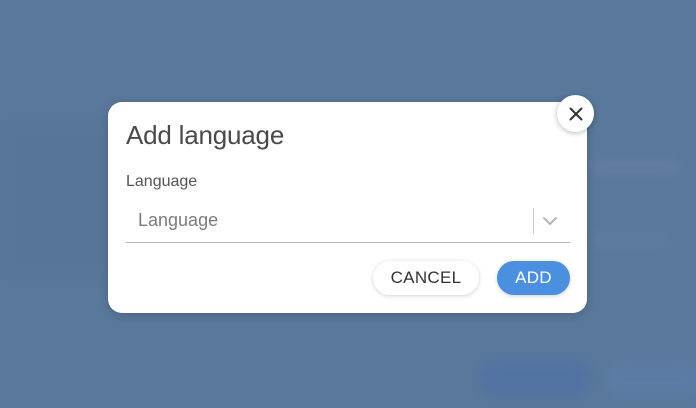  What do you see at coordinates (426, 278) in the screenshot?
I see `cancel-button: CANCEL` at bounding box center [426, 278].